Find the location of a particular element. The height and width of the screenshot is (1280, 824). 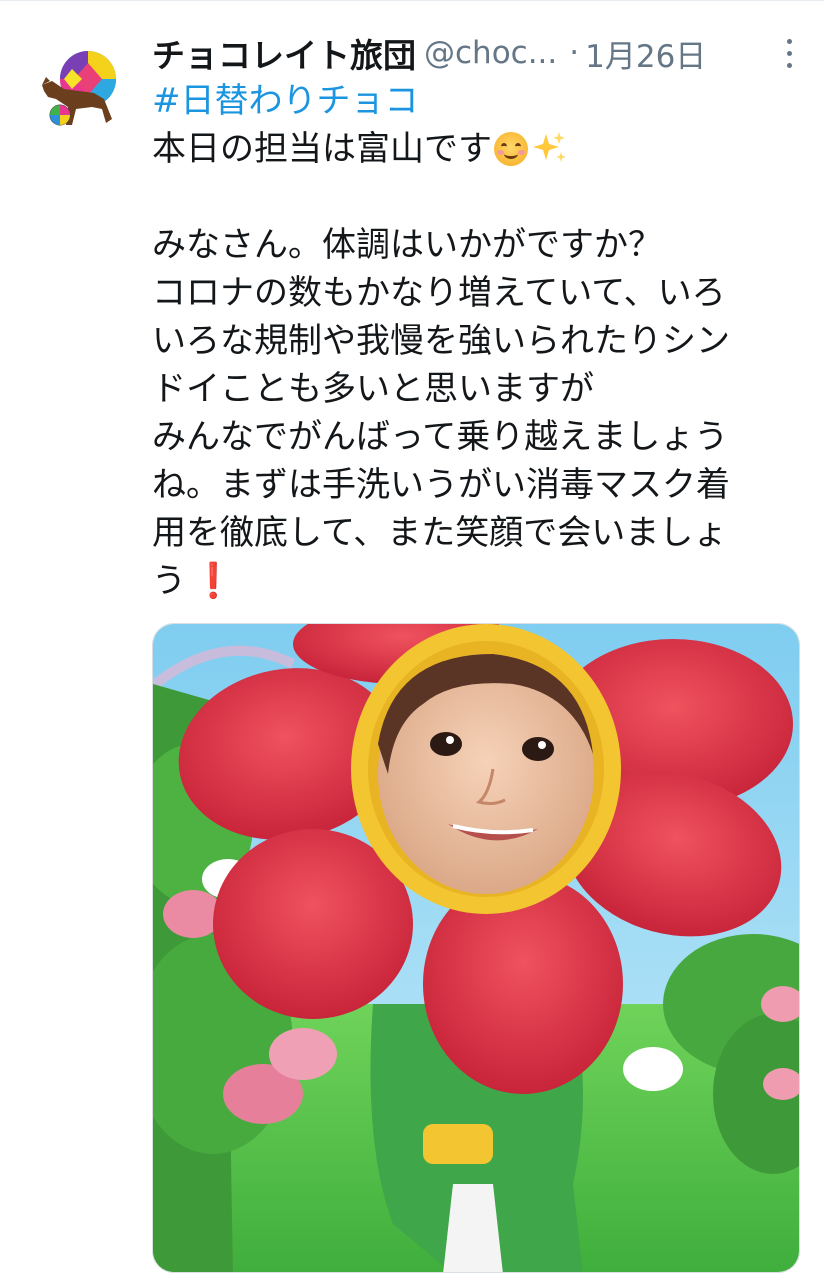

hashtag-link: #日替わりチョコ is located at coordinates (285, 101).